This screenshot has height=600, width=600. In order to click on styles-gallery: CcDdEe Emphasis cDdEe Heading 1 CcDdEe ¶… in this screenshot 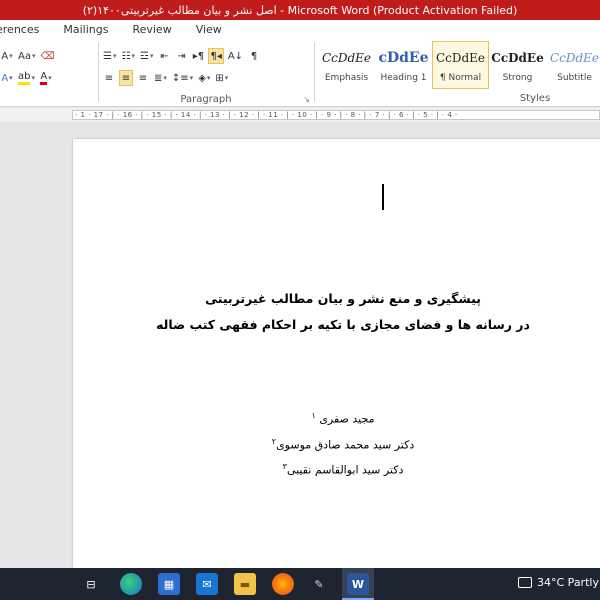, I will do `click(459, 66)`.